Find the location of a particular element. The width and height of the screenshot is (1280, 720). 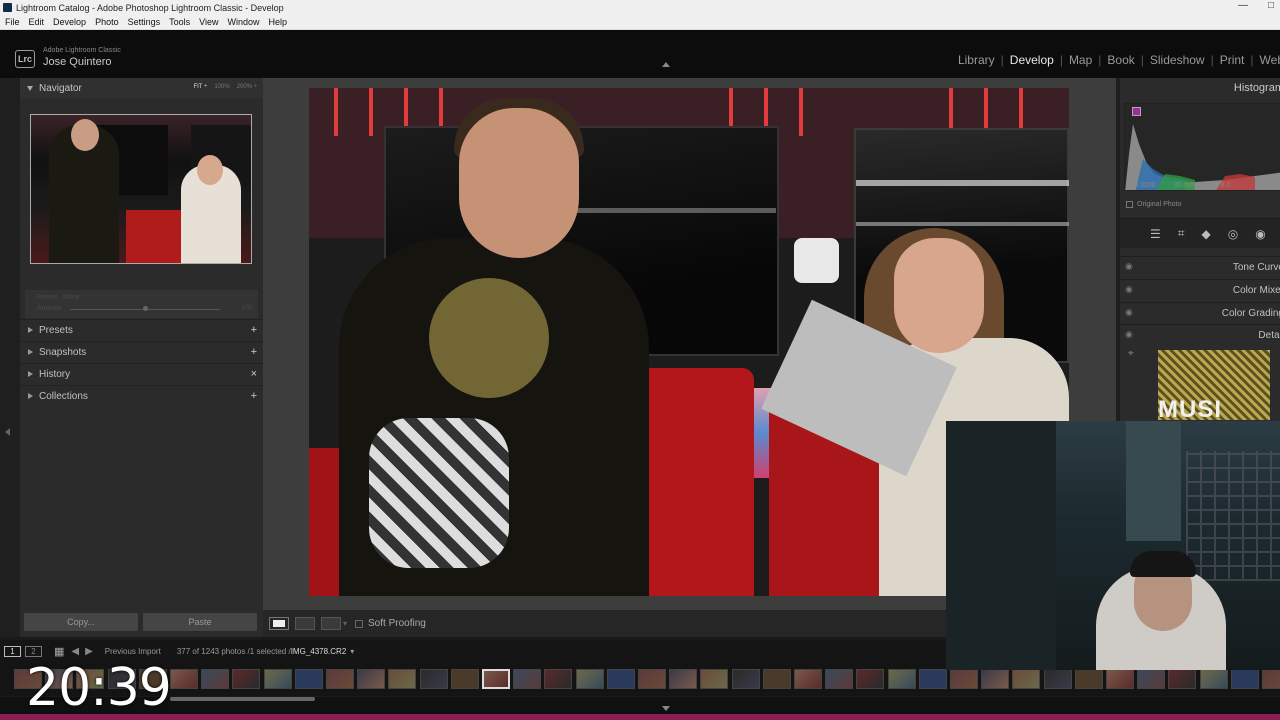

original-photo-checkbox is located at coordinates (1129, 204).